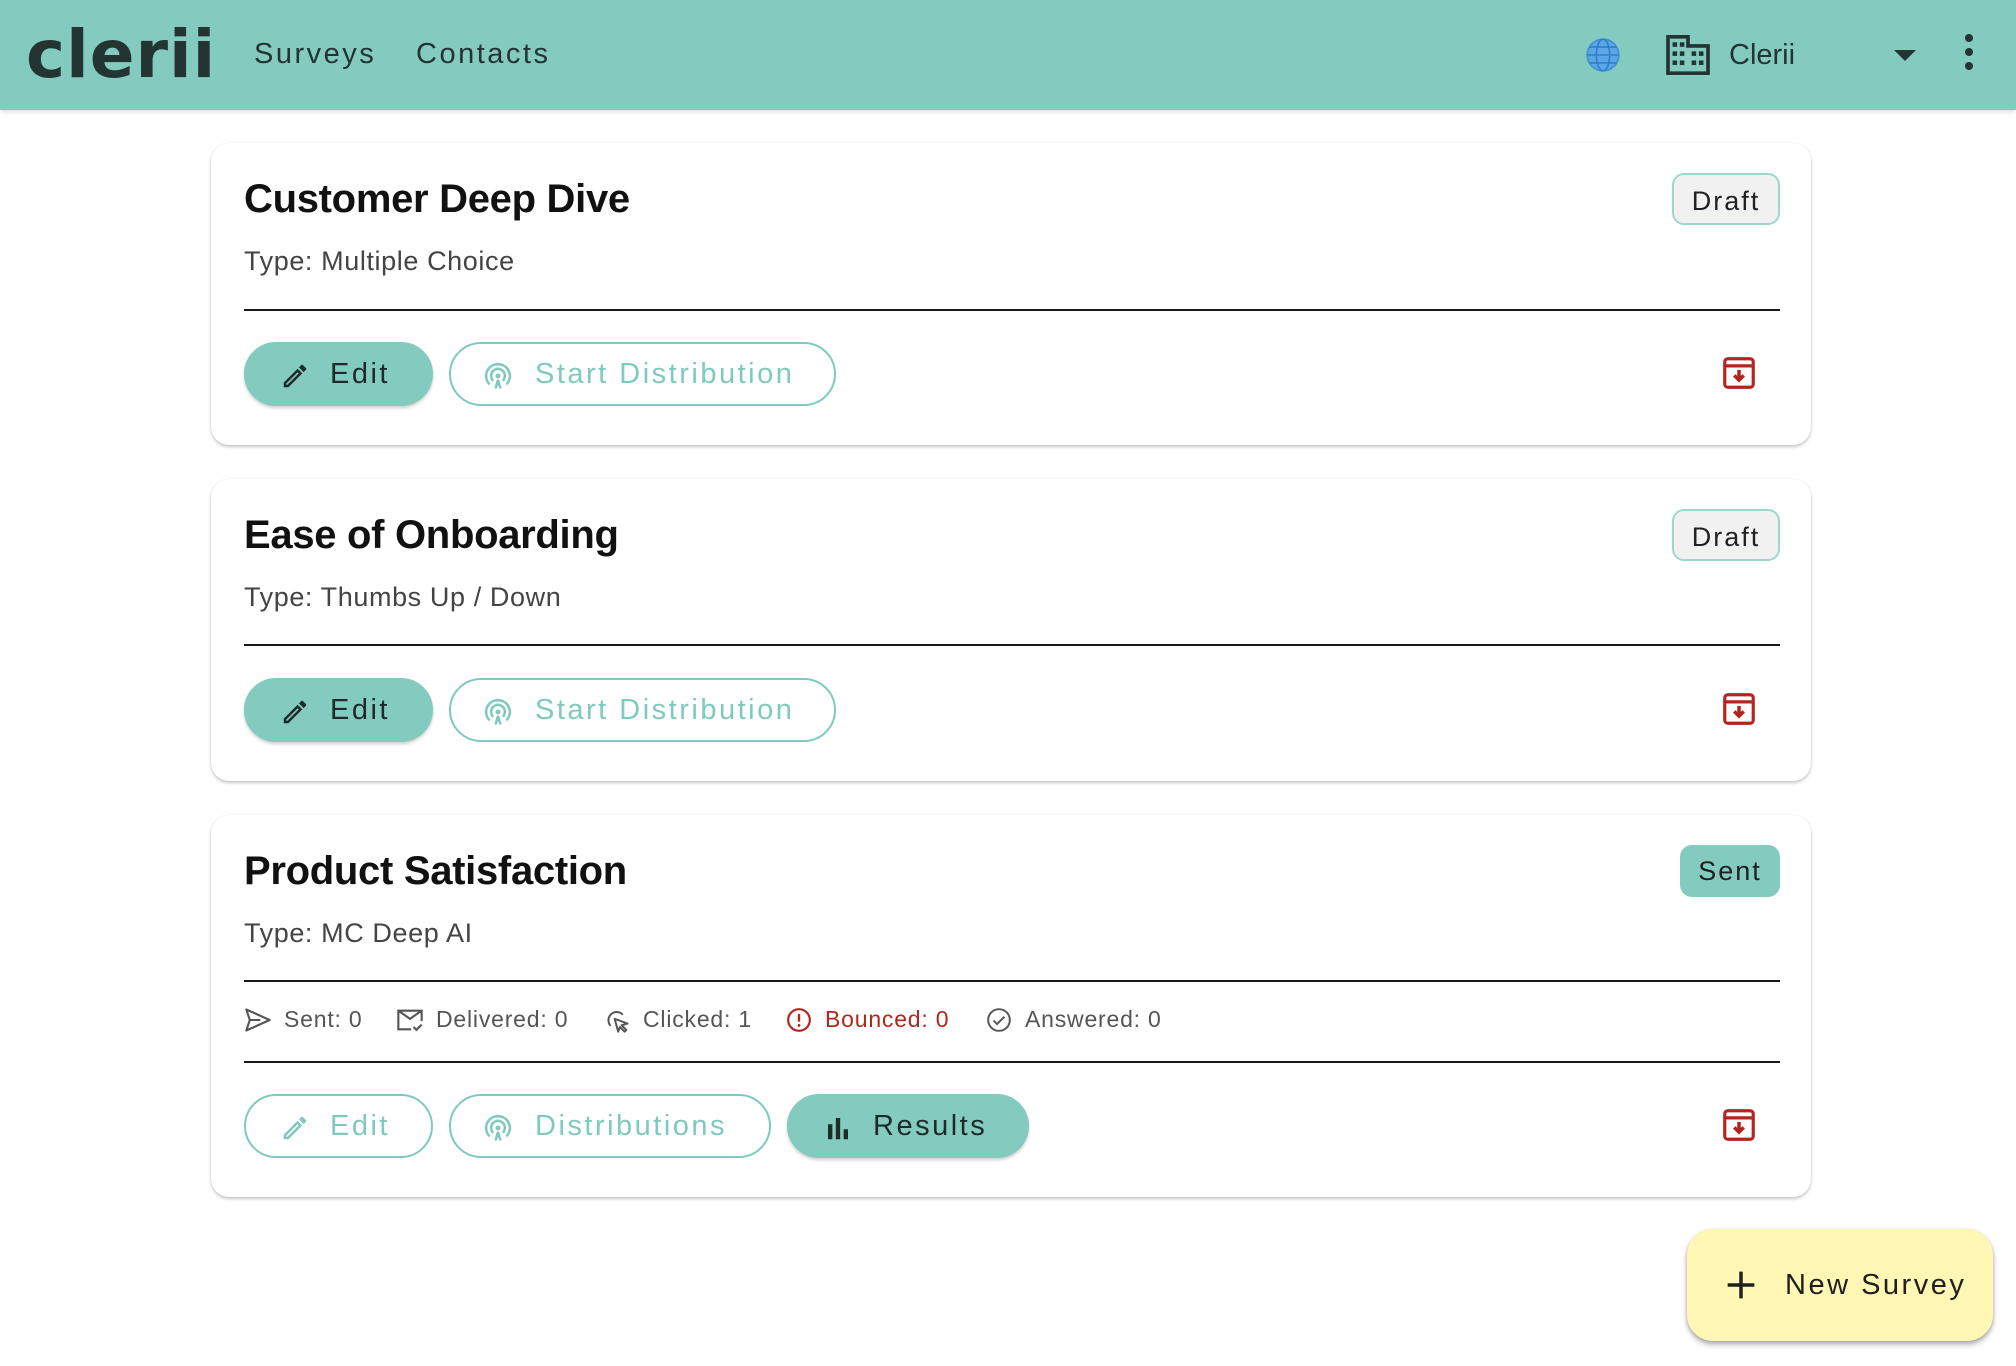 This screenshot has width=2016, height=1366. I want to click on globe-icon, so click(1603, 55).